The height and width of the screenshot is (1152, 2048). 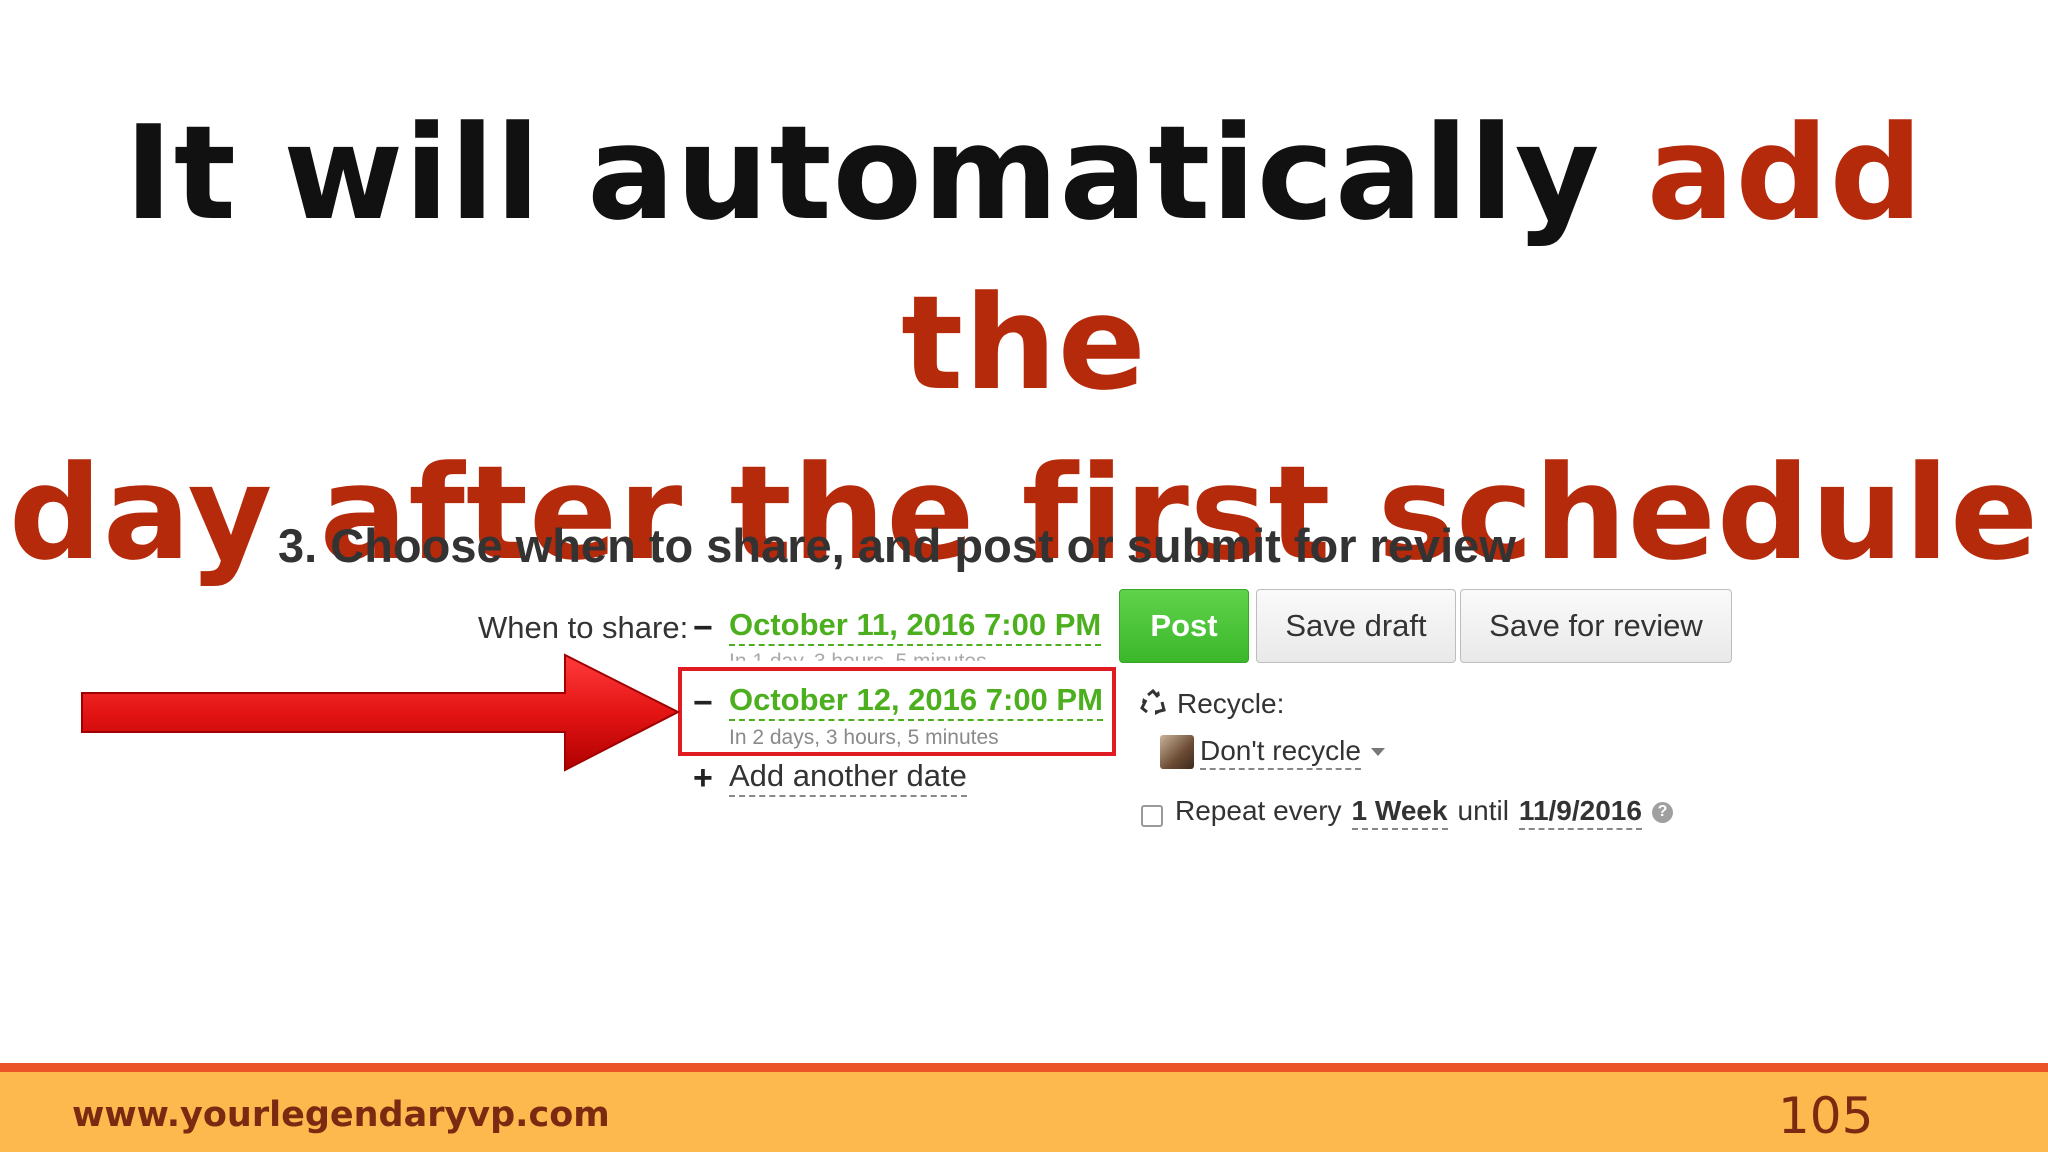 What do you see at coordinates (1826, 1116) in the screenshot?
I see `page-number: 105` at bounding box center [1826, 1116].